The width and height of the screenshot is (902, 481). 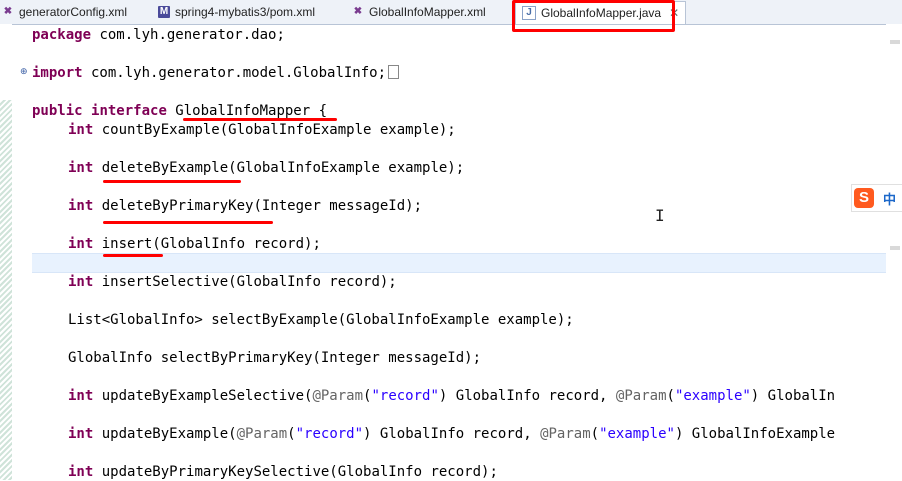 What do you see at coordinates (245, 12) in the screenshot?
I see `tab-label: spring4-mybatis3/pom.xml` at bounding box center [245, 12].